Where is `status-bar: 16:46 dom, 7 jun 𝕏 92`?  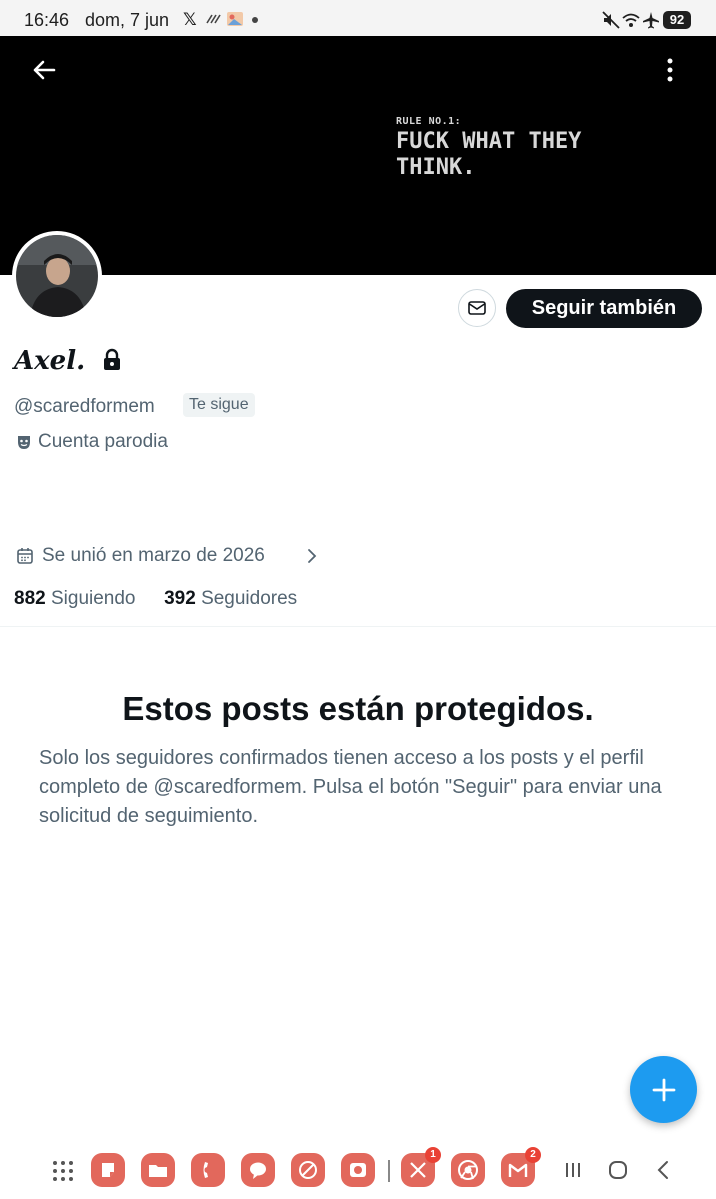
status-bar: 16:46 dom, 7 jun 𝕏 92 is located at coordinates (358, 18).